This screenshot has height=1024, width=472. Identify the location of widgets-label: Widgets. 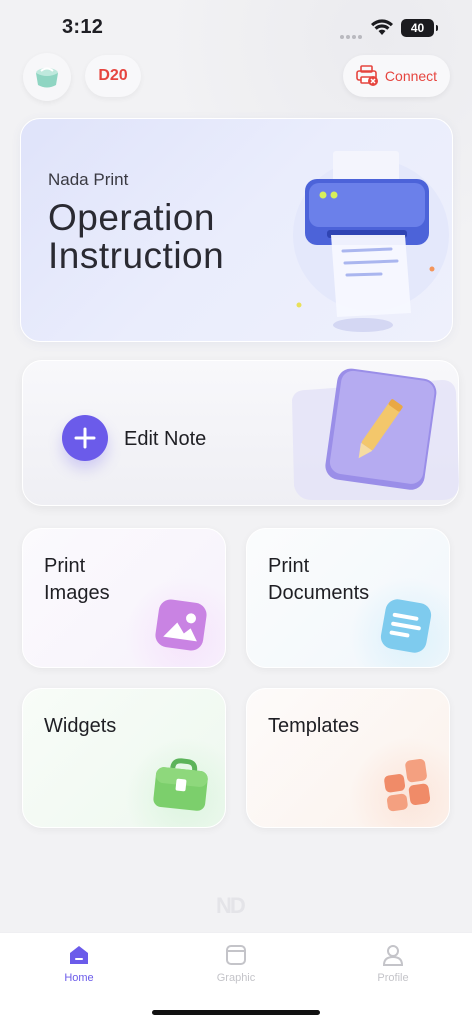
(80, 726).